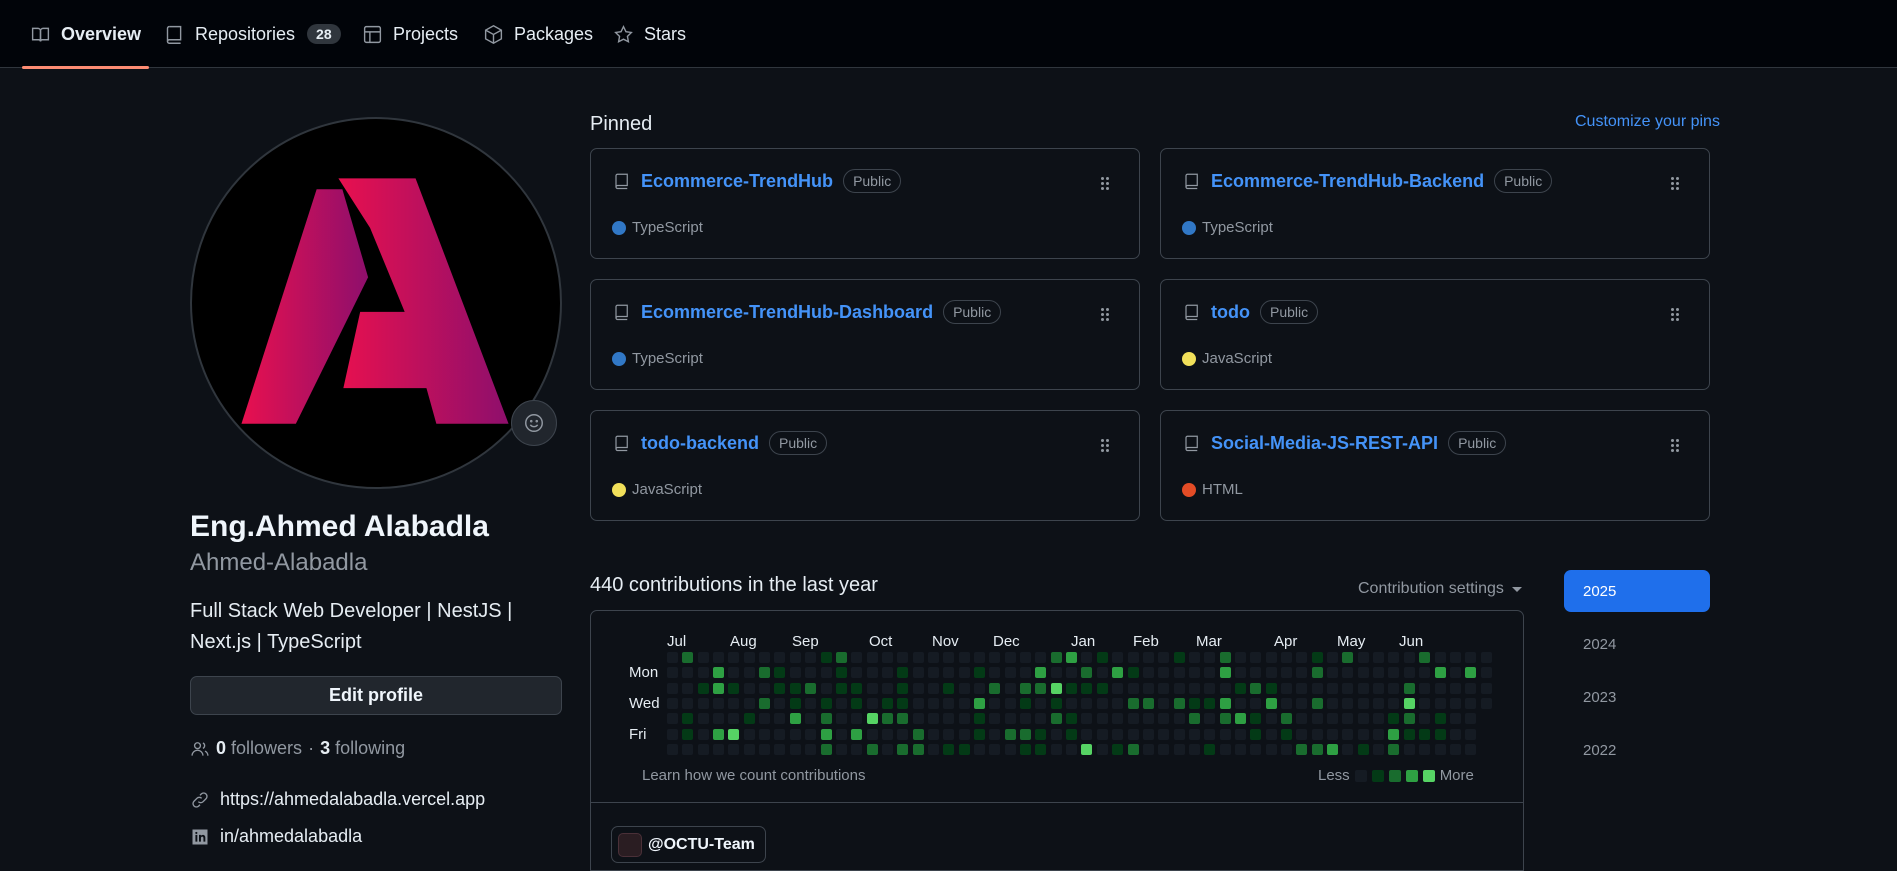 Image resolution: width=1897 pixels, height=871 pixels. I want to click on year-link: 2023, so click(1637, 697).